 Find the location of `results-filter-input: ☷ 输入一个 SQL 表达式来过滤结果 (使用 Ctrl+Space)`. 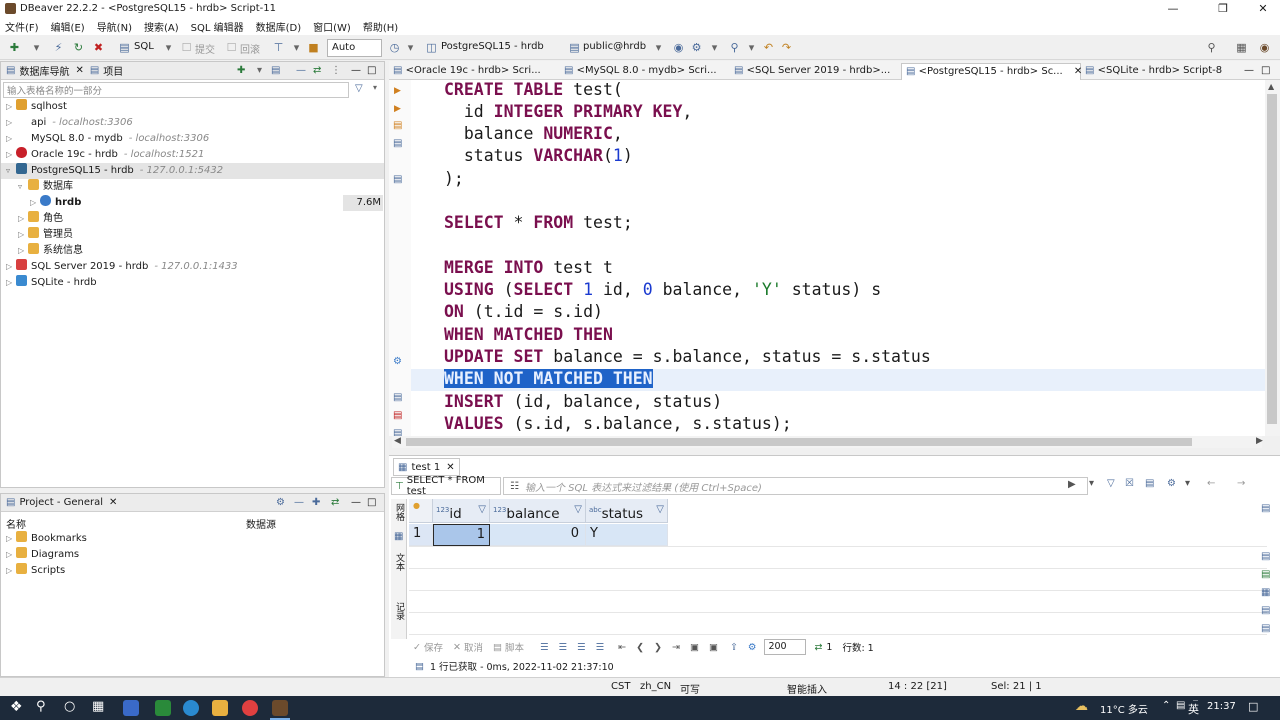

results-filter-input: ☷ 输入一个 SQL 表达式来过滤结果 (使用 Ctrl+Space) is located at coordinates (795, 486).